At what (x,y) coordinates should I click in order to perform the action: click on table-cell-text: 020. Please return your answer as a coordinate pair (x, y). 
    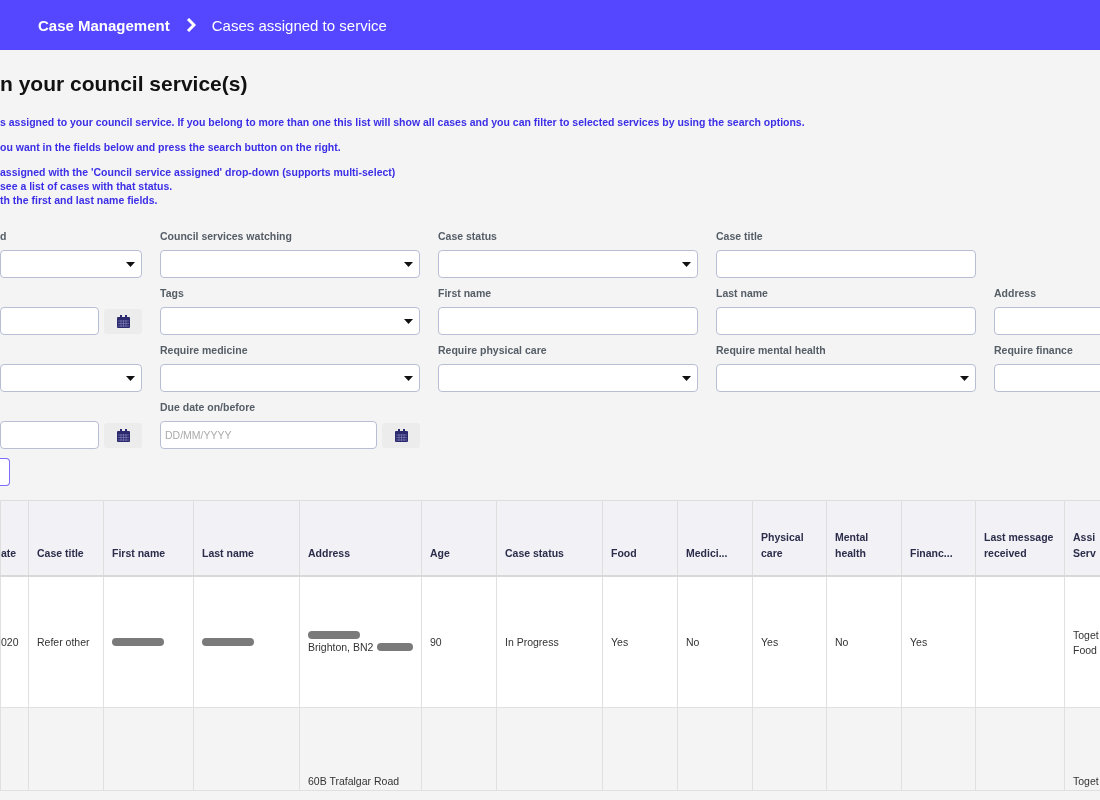
    Looking at the image, I should click on (10, 642).